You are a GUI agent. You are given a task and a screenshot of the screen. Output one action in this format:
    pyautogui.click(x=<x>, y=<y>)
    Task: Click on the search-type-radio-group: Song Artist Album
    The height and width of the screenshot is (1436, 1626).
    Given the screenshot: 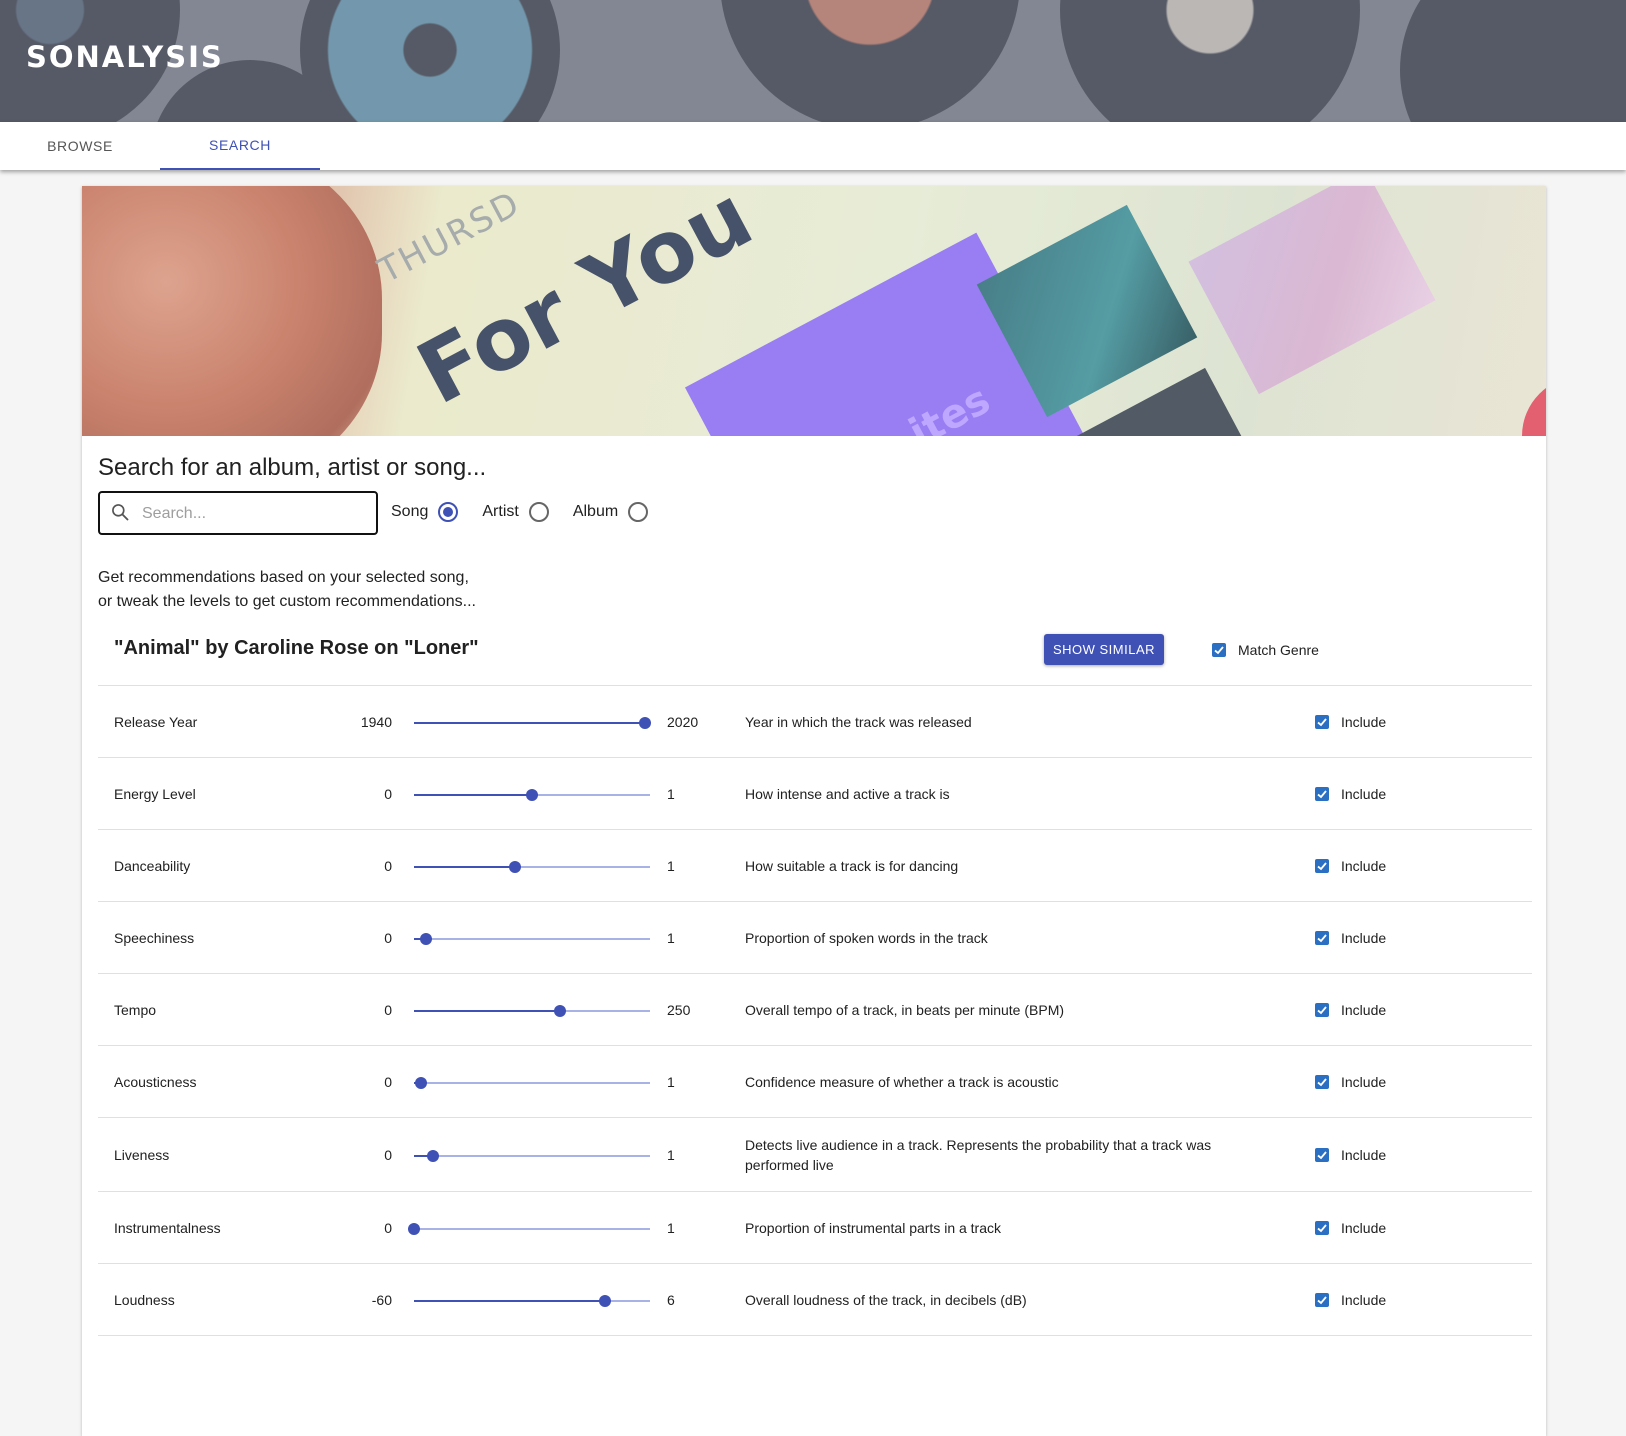 What is the action you would take?
    pyautogui.click(x=531, y=512)
    